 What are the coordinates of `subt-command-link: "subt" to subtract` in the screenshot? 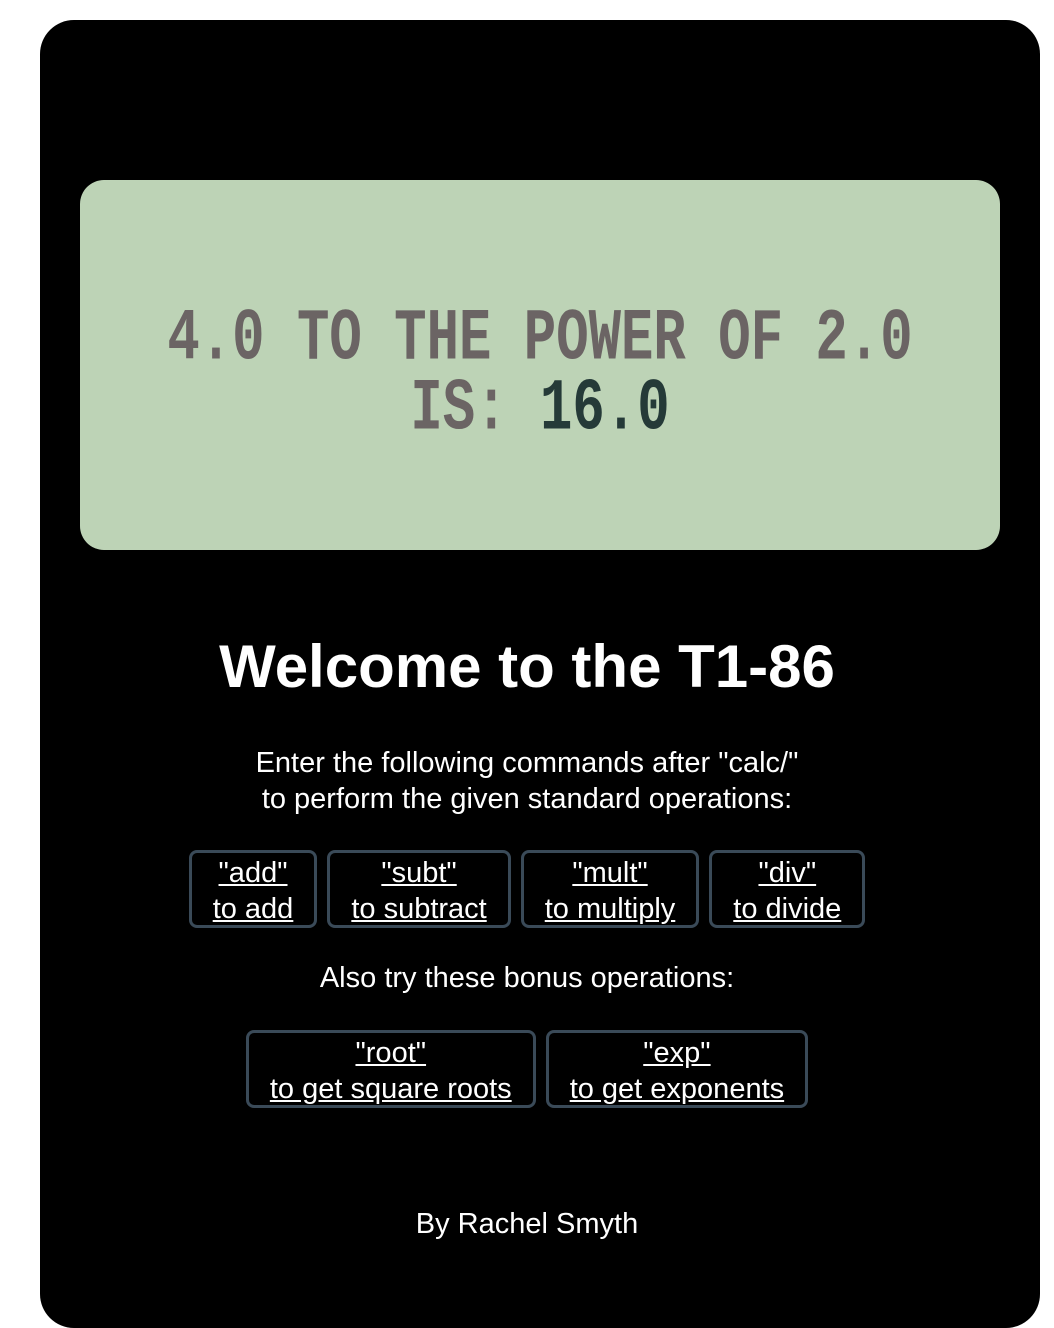 It's located at (419, 889).